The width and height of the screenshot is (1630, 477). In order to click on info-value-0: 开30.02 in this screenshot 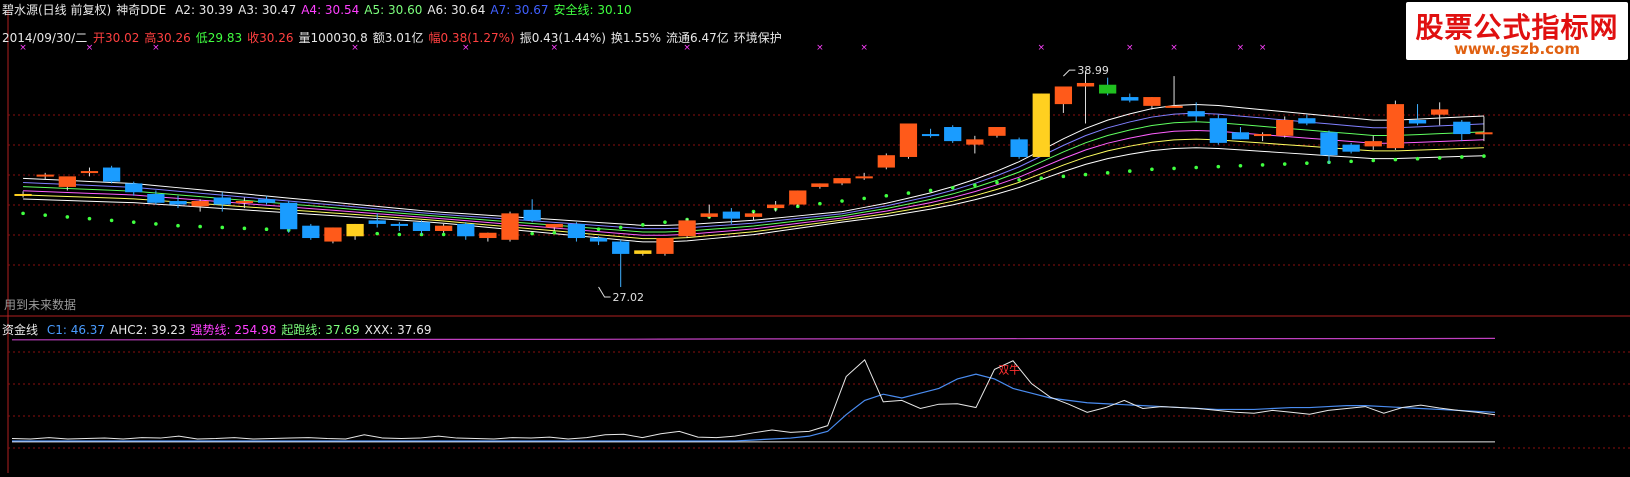, I will do `click(116, 38)`.